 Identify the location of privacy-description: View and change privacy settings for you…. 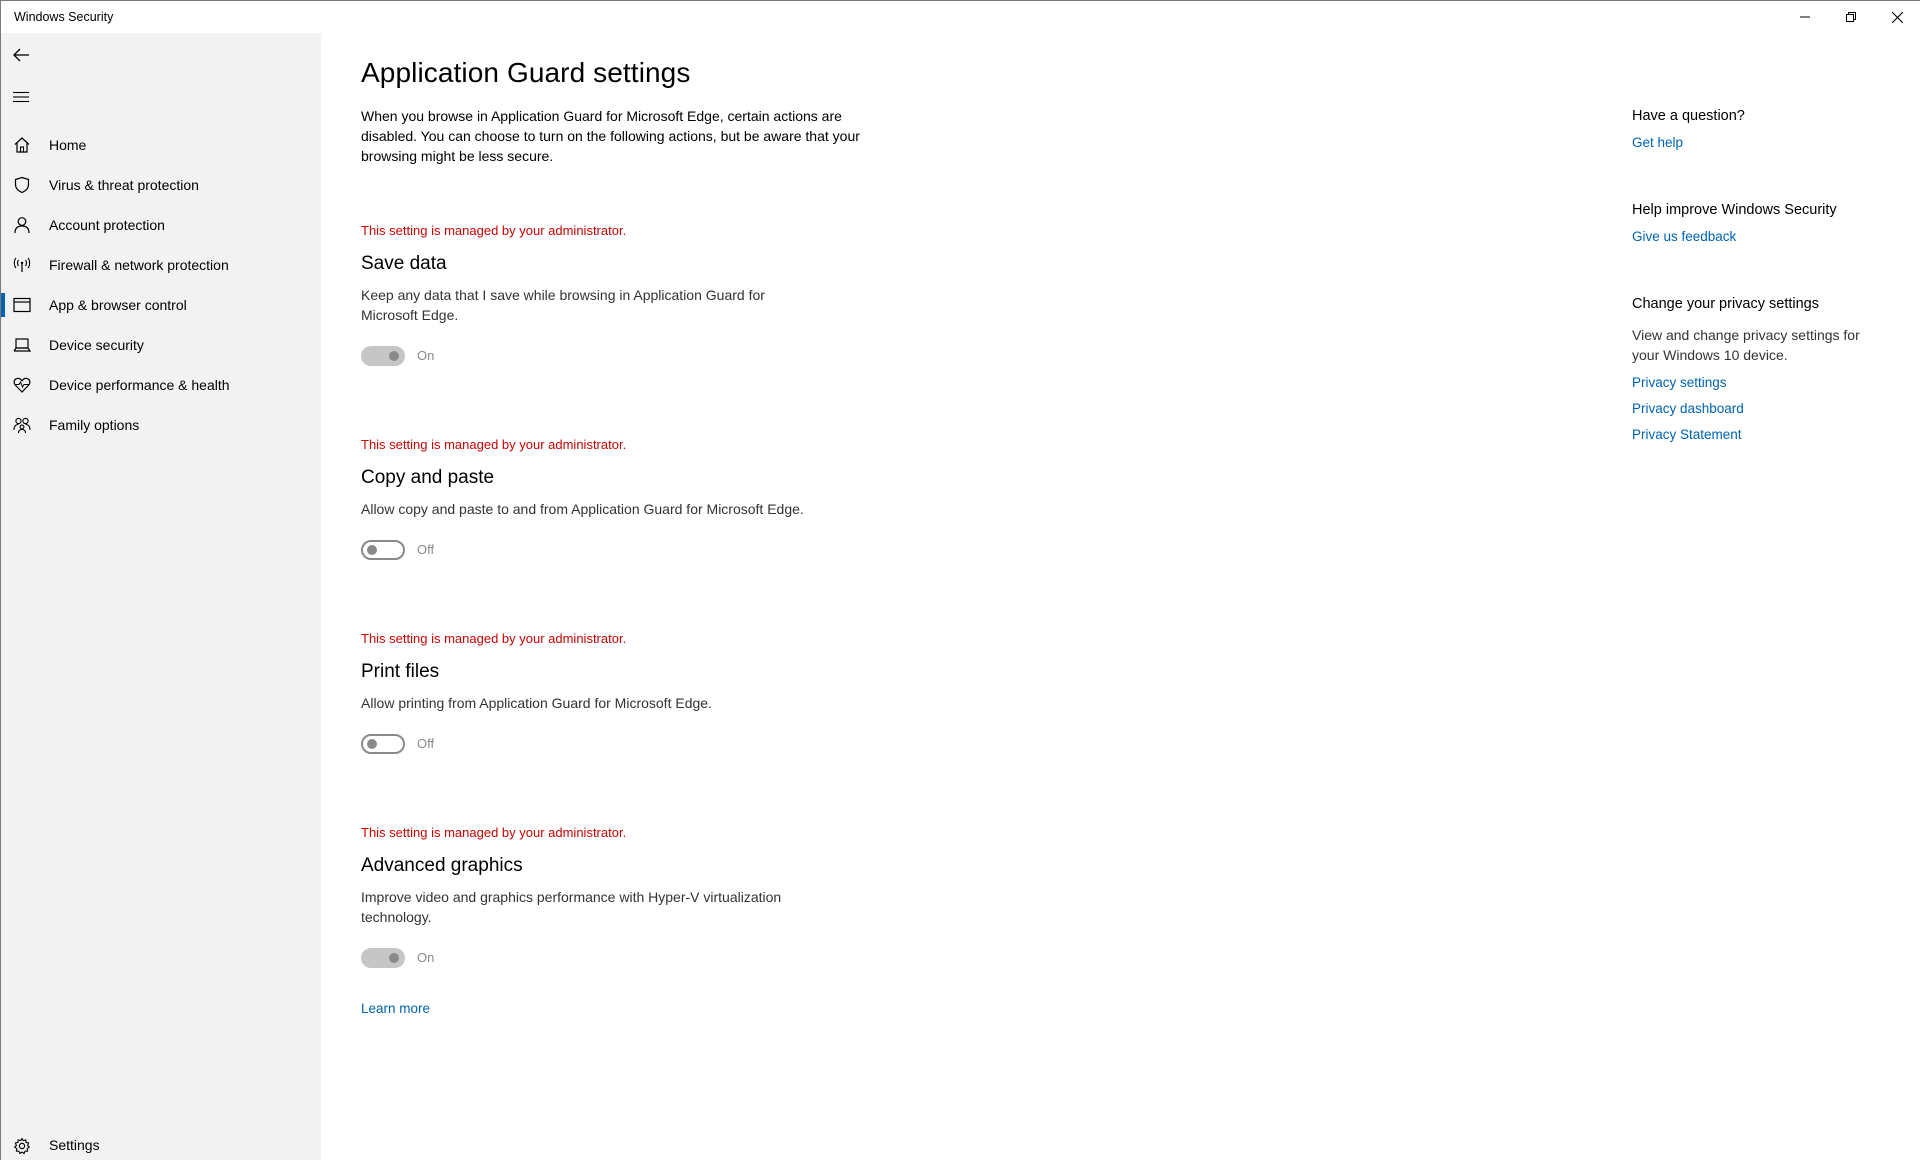
(1746, 345).